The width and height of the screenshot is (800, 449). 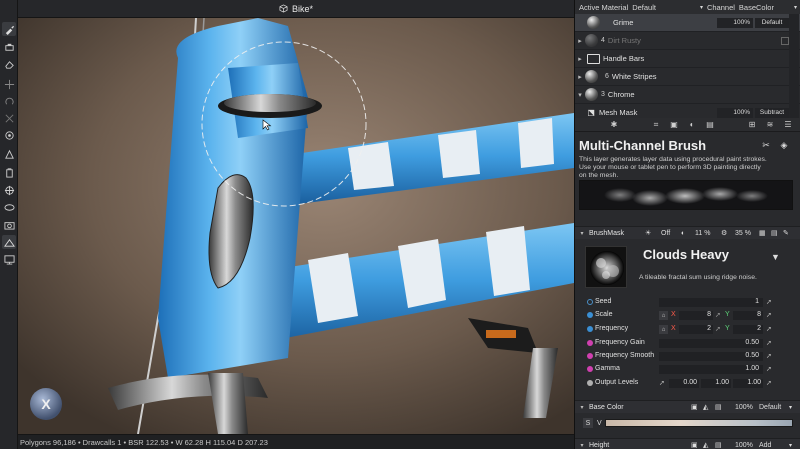 What do you see at coordinates (752, 125) in the screenshot?
I see `add-folder-icon: ⊞` at bounding box center [752, 125].